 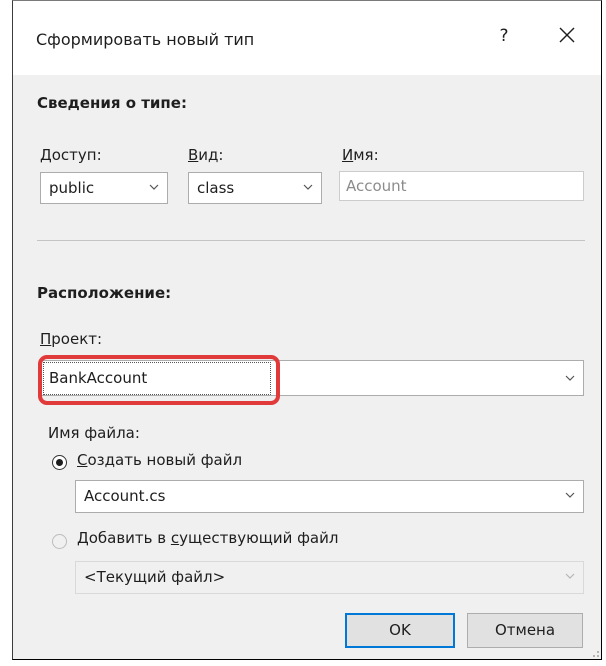 I want to click on access-select-value: public, so click(x=72, y=188).